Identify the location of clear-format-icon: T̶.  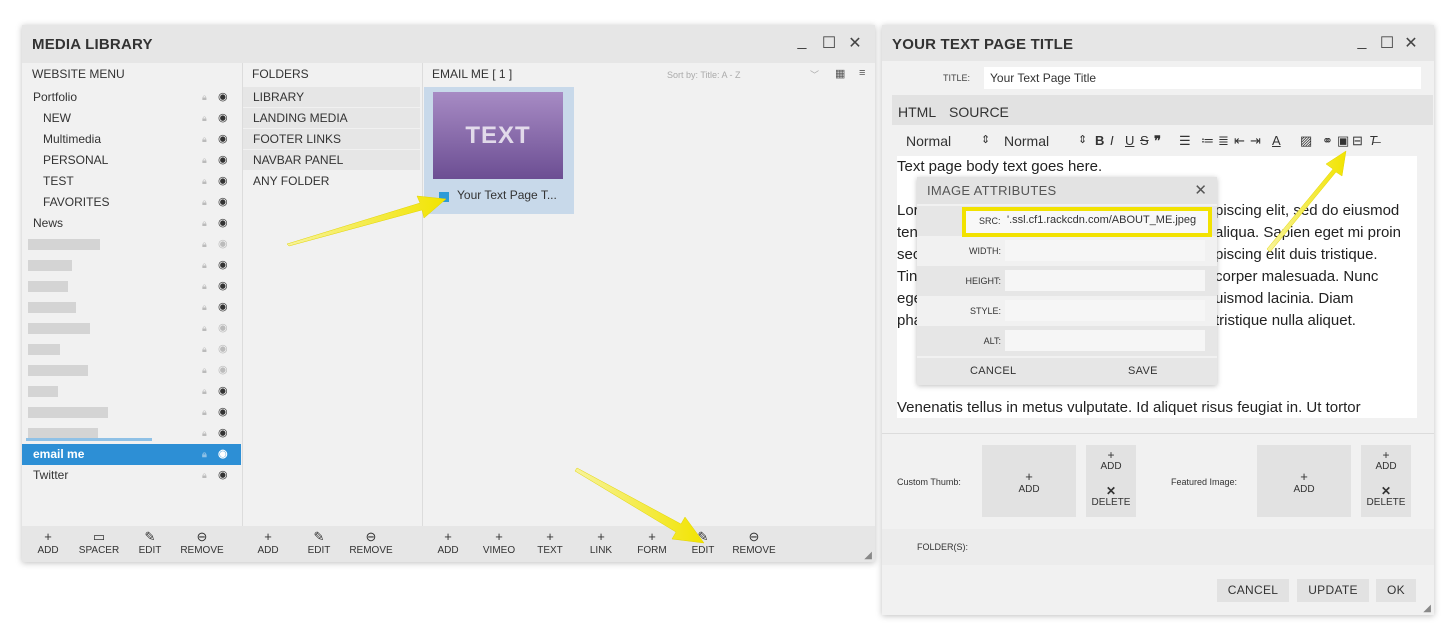
(1373, 140).